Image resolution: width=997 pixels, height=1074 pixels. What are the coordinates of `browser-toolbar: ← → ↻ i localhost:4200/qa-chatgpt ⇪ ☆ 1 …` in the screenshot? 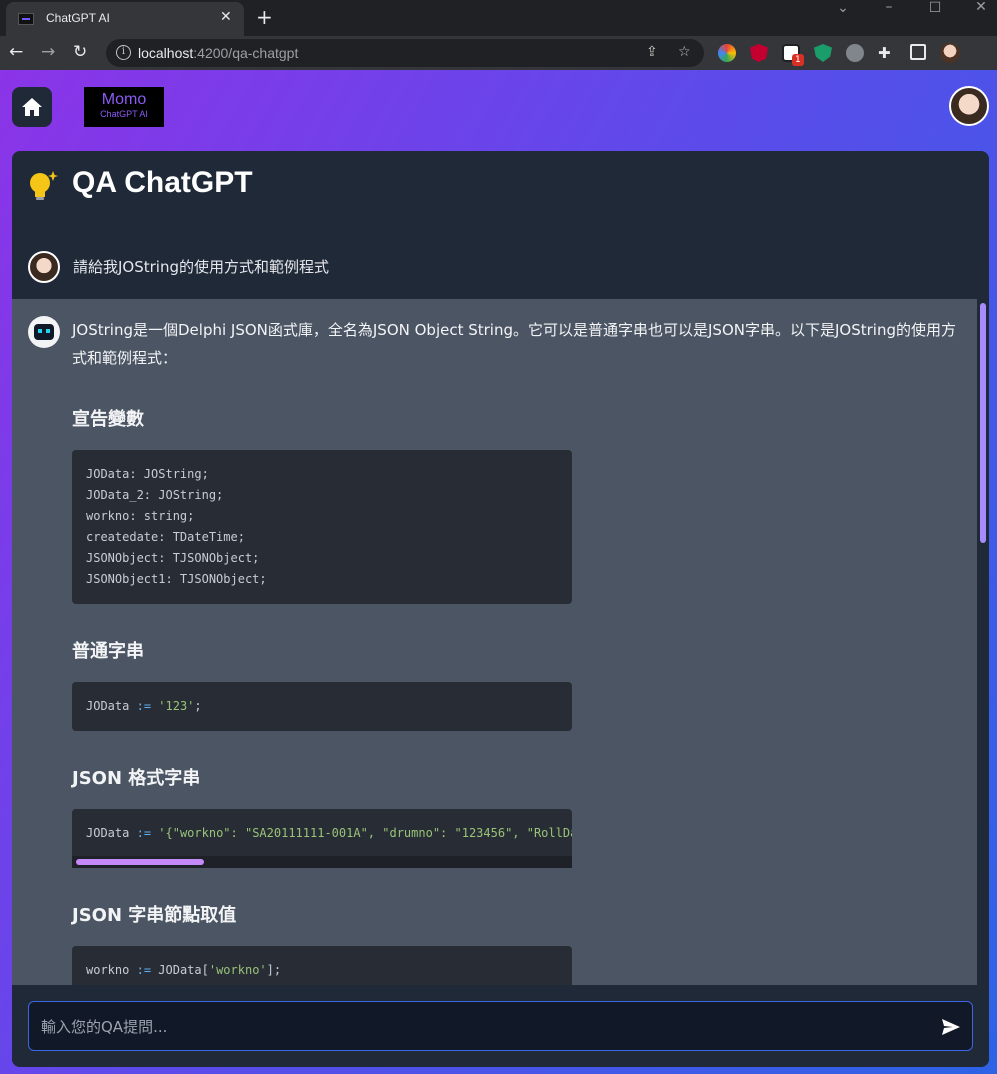 It's located at (498, 53).